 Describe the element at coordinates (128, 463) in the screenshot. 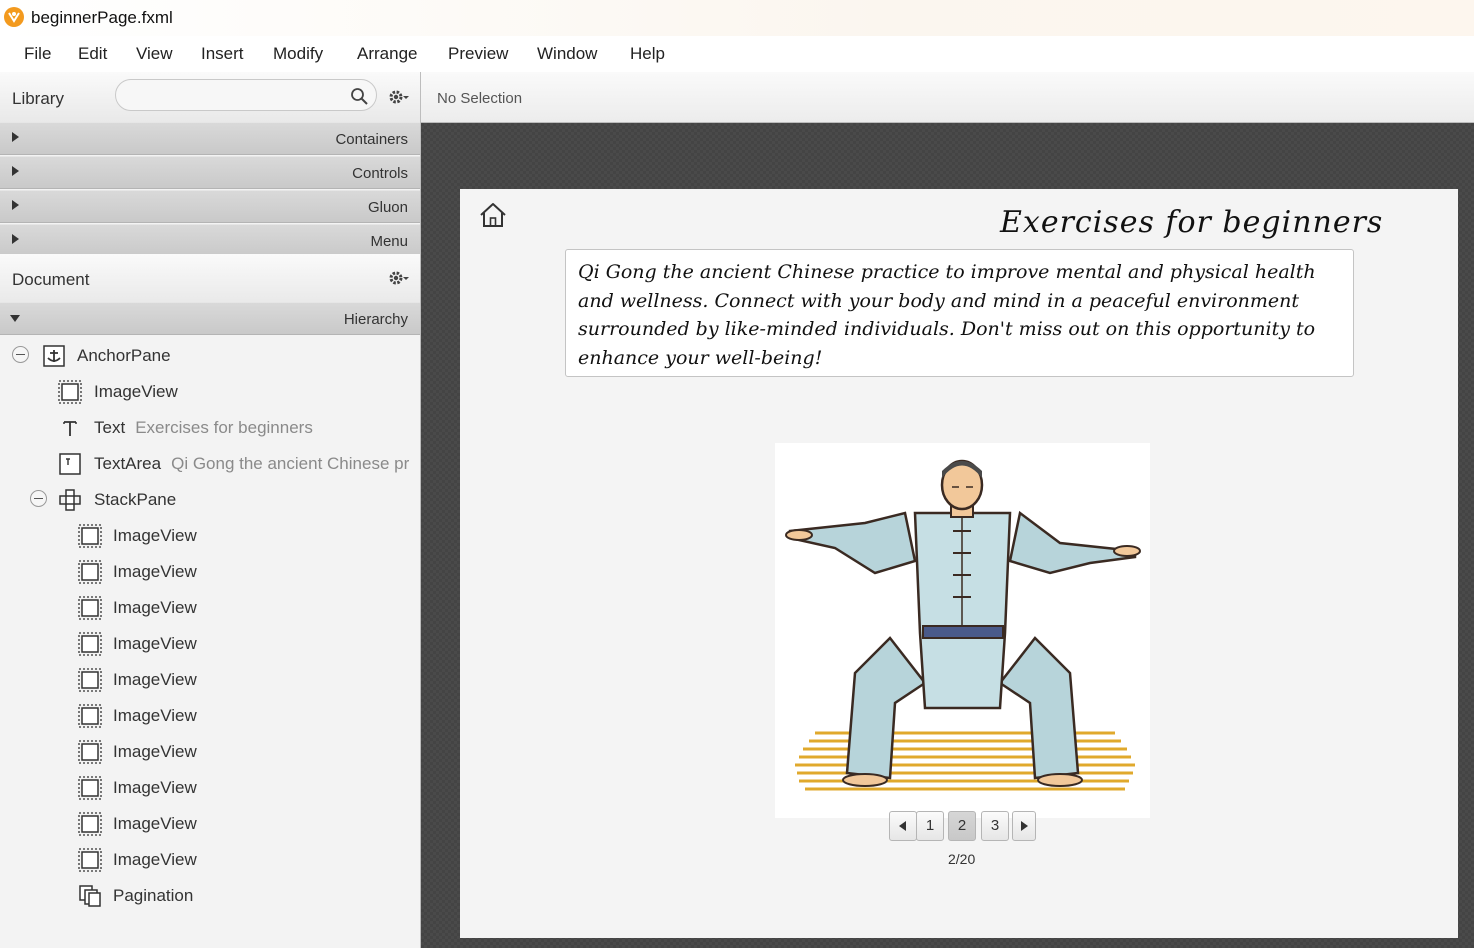

I see `tree-item-type: TextArea` at that location.